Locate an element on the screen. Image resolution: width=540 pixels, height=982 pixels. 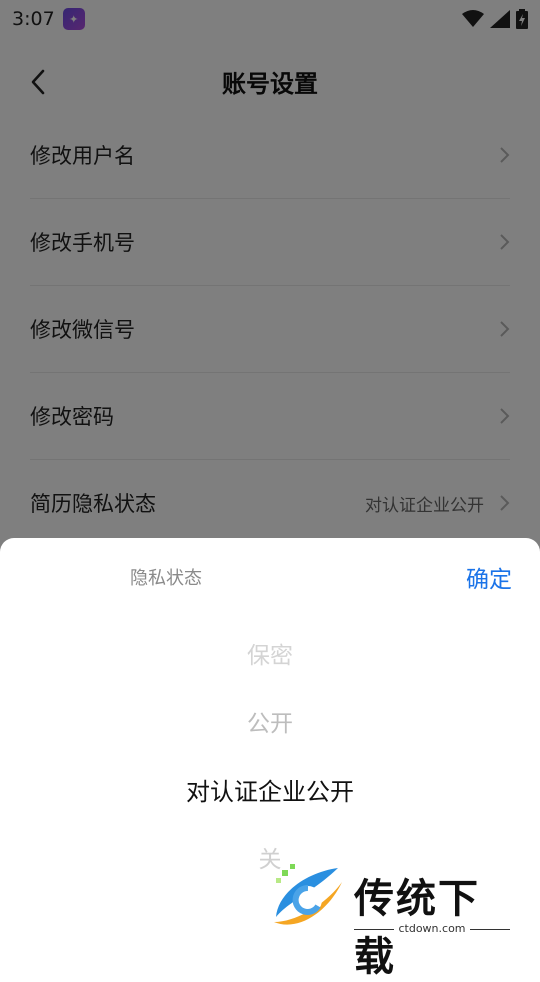
picker-option-selected: 对认证企业公开 is located at coordinates (270, 789).